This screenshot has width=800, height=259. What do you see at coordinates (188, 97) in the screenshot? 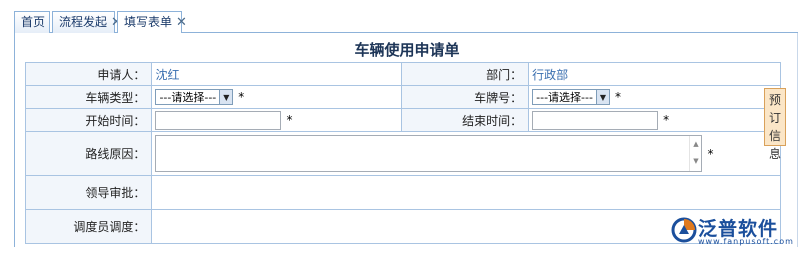
I see `vehicle-type-selected: ---请选择---` at bounding box center [188, 97].